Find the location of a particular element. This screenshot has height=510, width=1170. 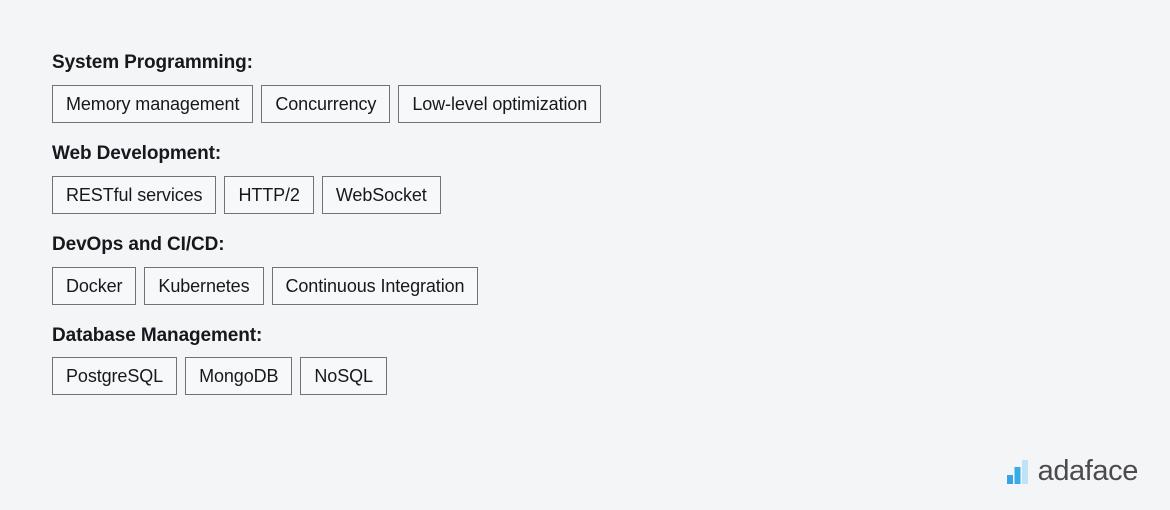

bar-chart-logo-icon is located at coordinates (1017, 471).